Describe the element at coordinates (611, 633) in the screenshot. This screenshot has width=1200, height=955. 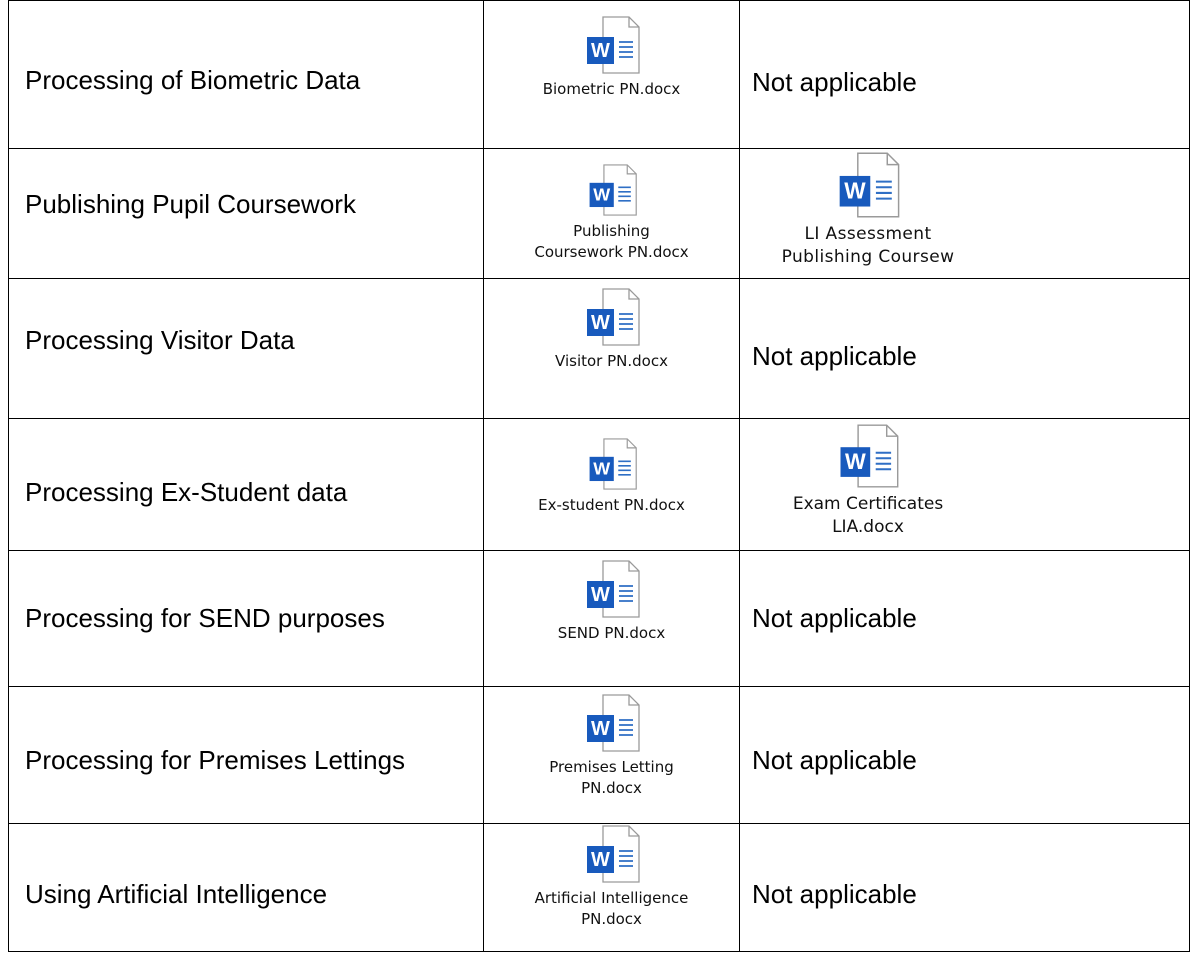
I see `file-name: SEND PN.docx` at that location.